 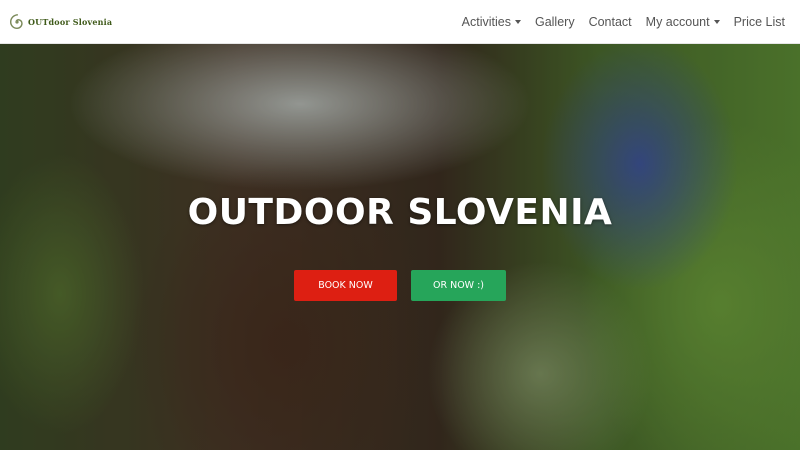 I want to click on logo-text: OUTdoor Slovenia, so click(x=70, y=21).